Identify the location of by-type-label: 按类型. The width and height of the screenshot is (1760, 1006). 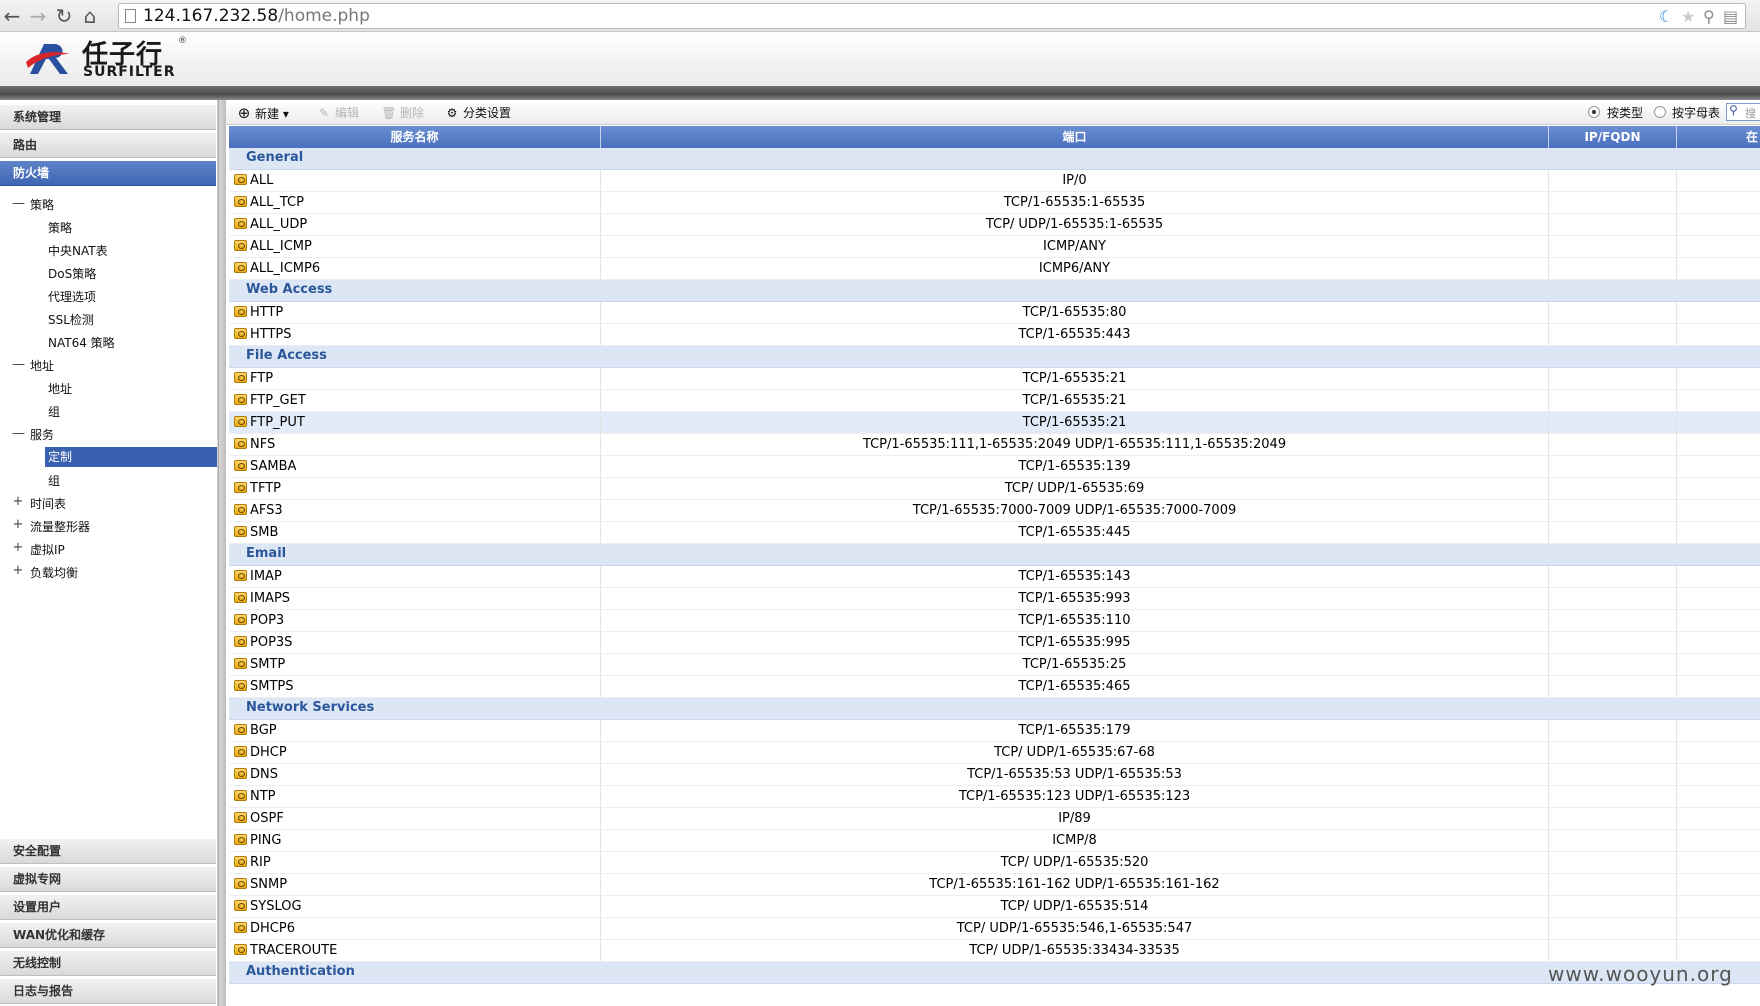
(1625, 113).